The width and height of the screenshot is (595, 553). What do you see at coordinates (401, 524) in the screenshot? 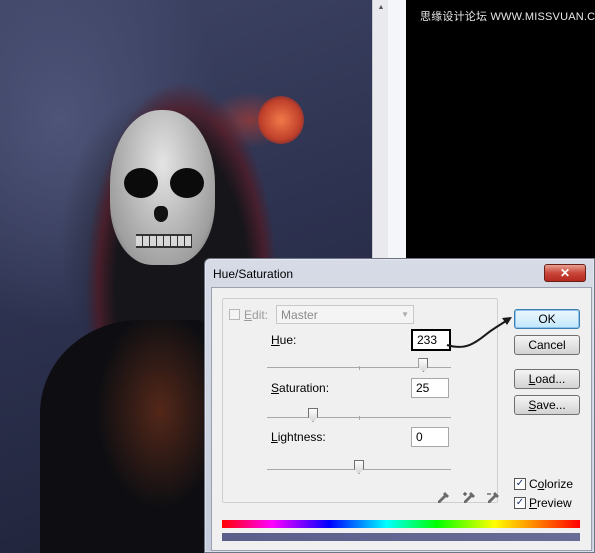
I see `color-spectrum-bar` at bounding box center [401, 524].